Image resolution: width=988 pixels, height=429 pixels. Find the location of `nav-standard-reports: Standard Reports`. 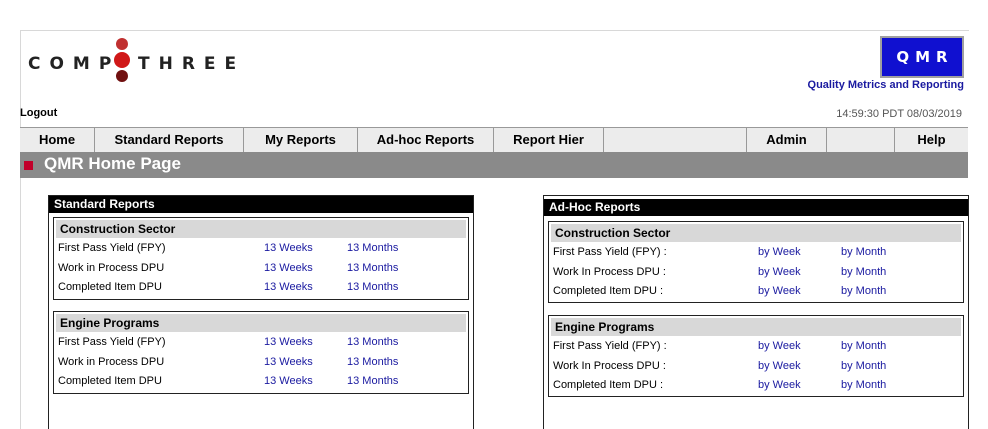

nav-standard-reports: Standard Reports is located at coordinates (169, 140).